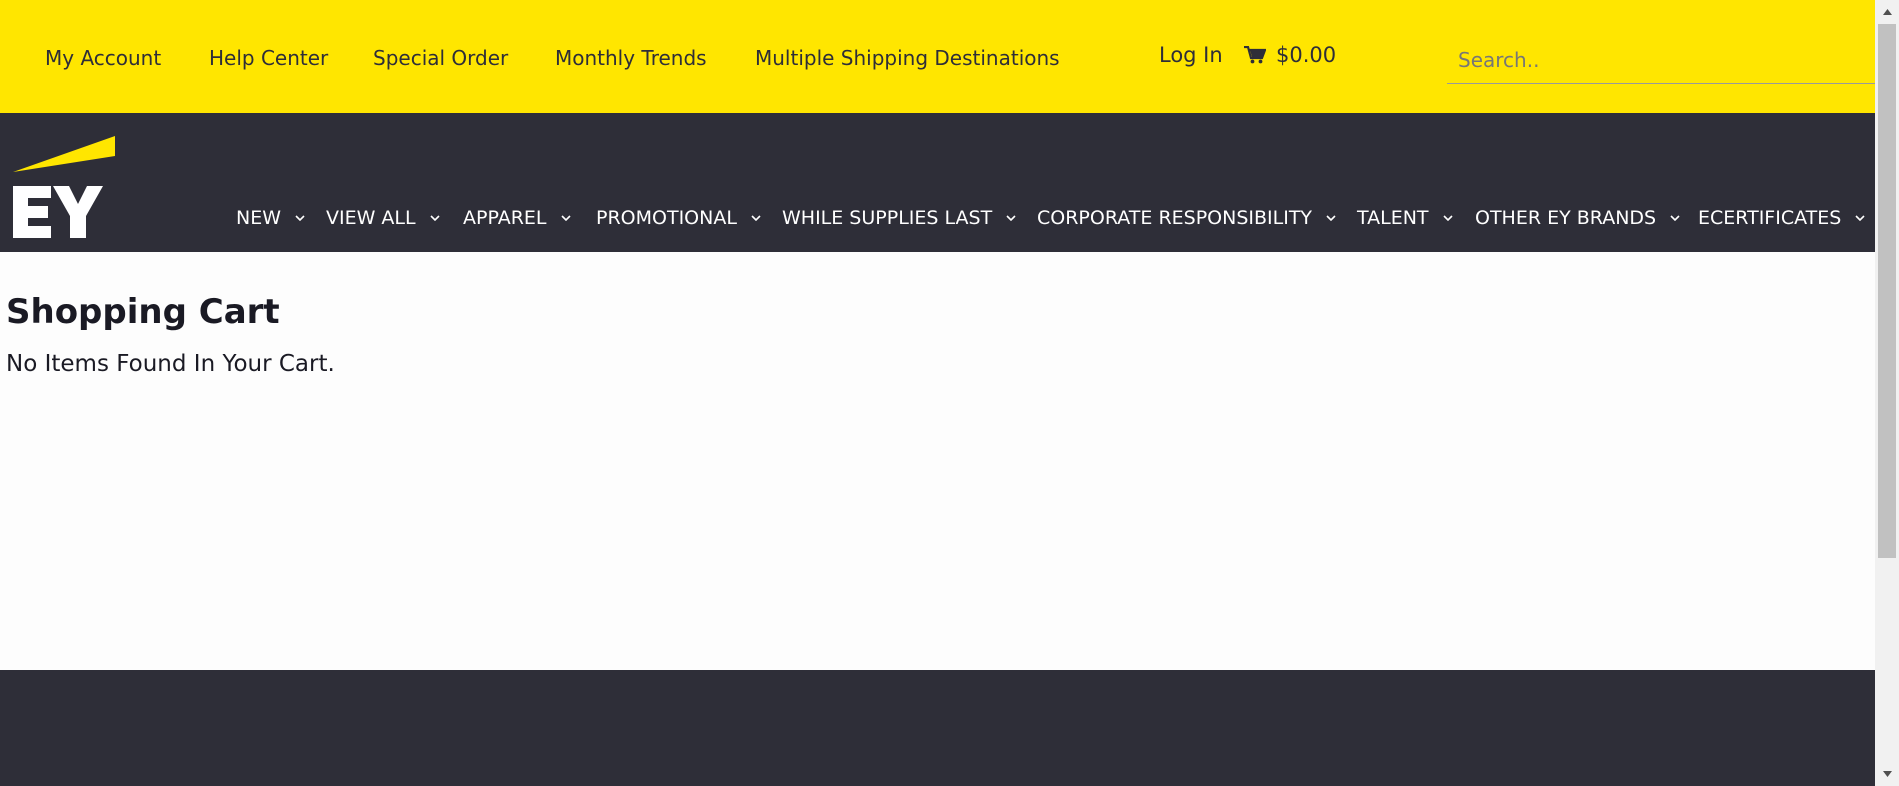 The height and width of the screenshot is (786, 1899). I want to click on nav-item-label: PROMOTIONAL, so click(666, 218).